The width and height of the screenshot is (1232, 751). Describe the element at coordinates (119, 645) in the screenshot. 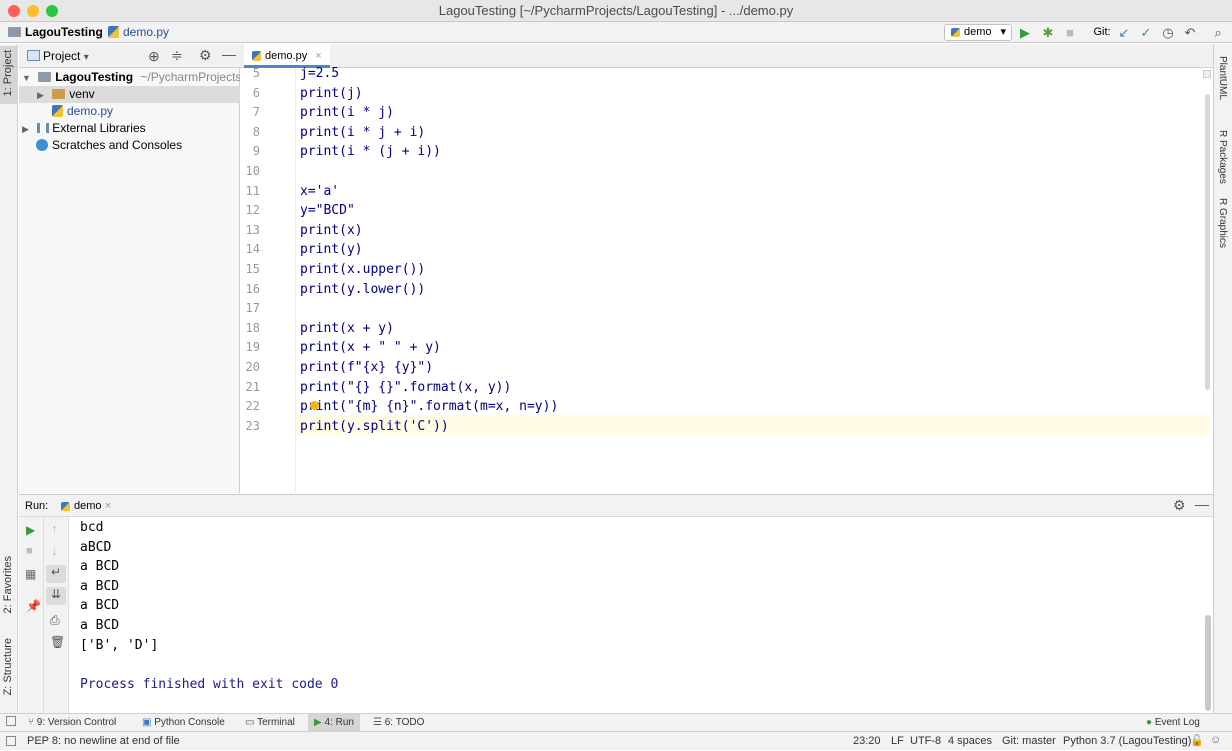

I see `output-line: ['B', 'D']` at that location.